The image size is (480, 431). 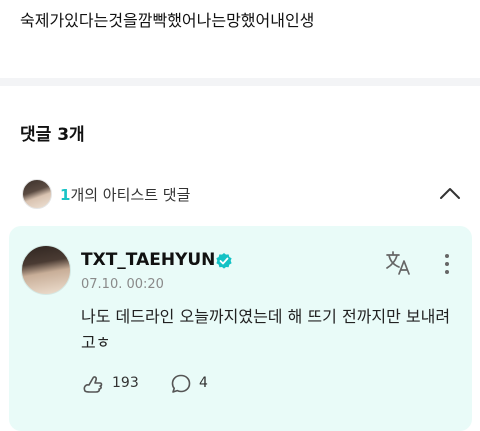 What do you see at coordinates (266, 329) in the screenshot?
I see `comment-text: 나도 데드라인 오늘까지였는데 해 뜨기 전까지만 보내려고ㅎ` at bounding box center [266, 329].